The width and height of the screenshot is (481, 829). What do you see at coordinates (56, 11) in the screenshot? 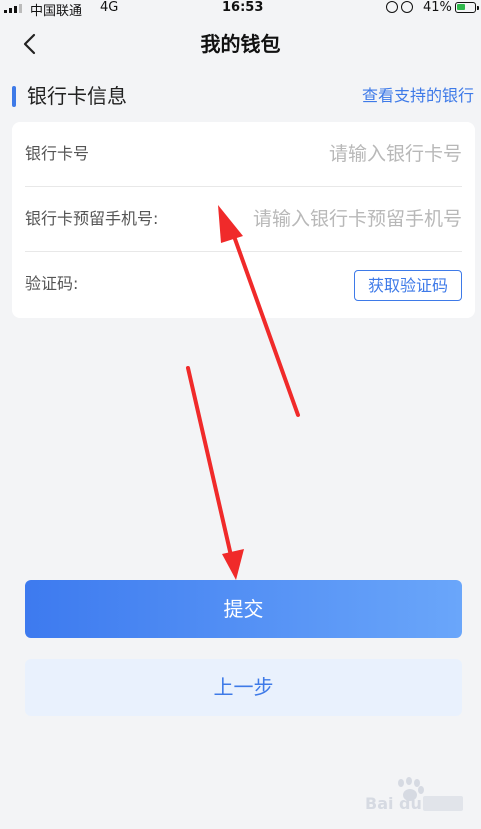
I see `carrier-name: 中国联通` at bounding box center [56, 11].